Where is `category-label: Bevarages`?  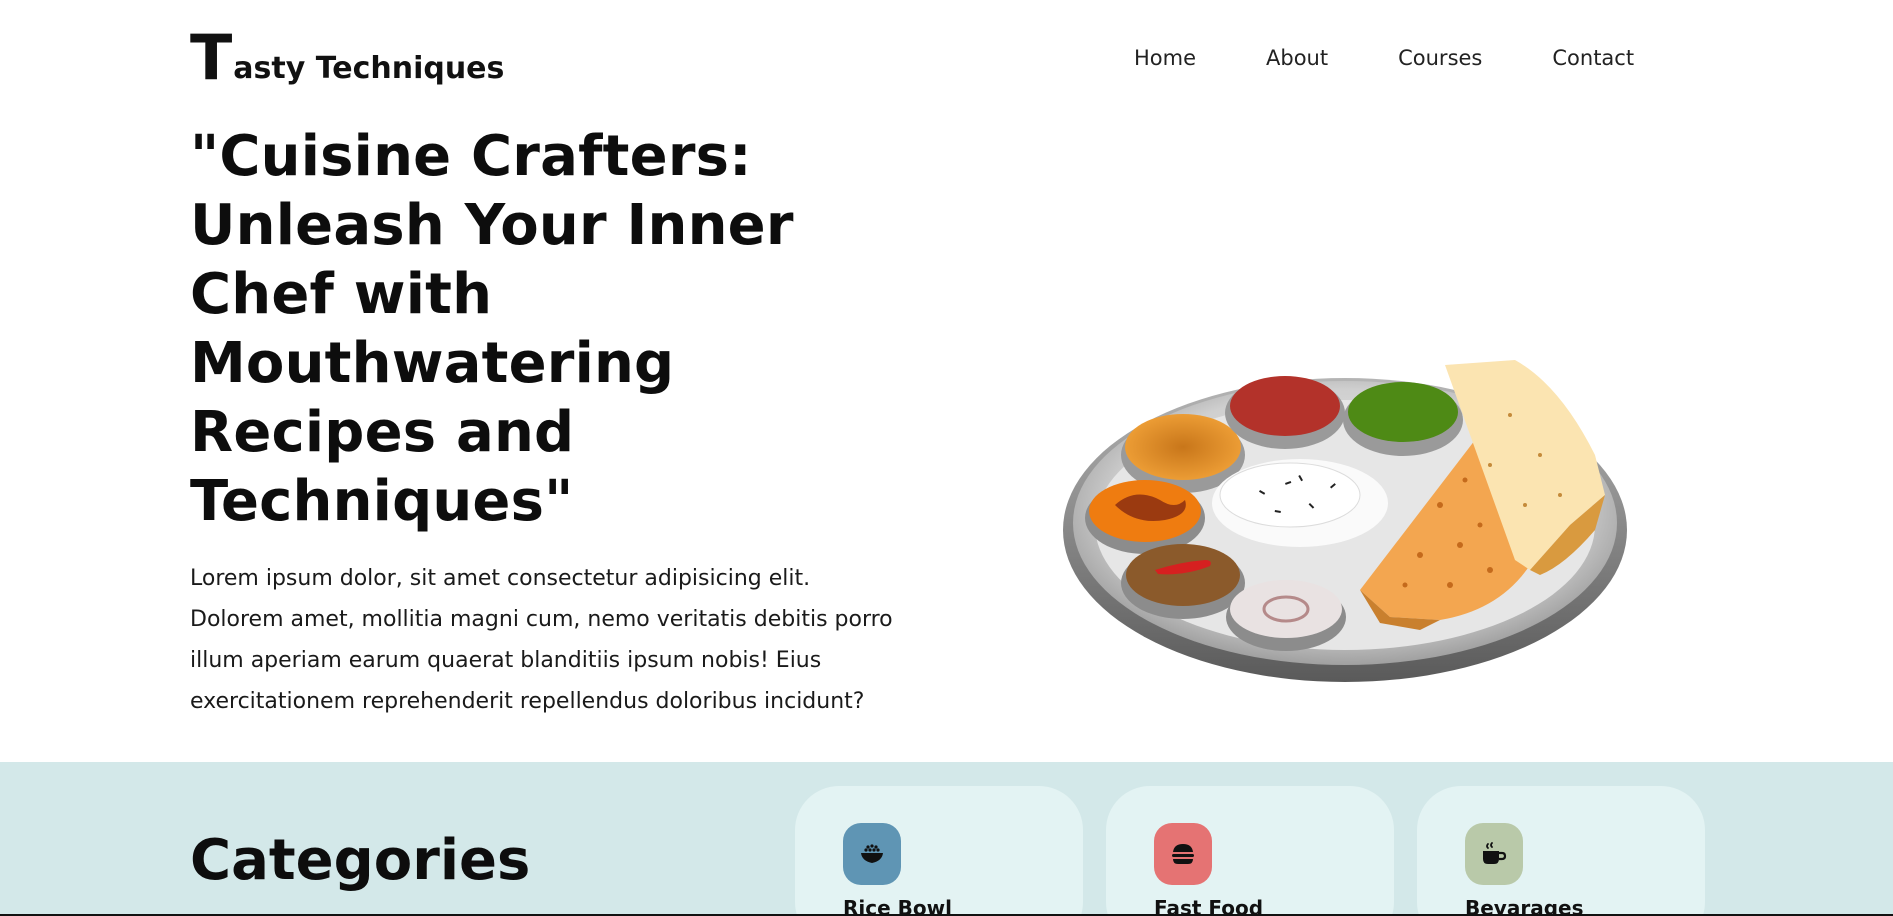
category-label: Bevarages is located at coordinates (1524, 906).